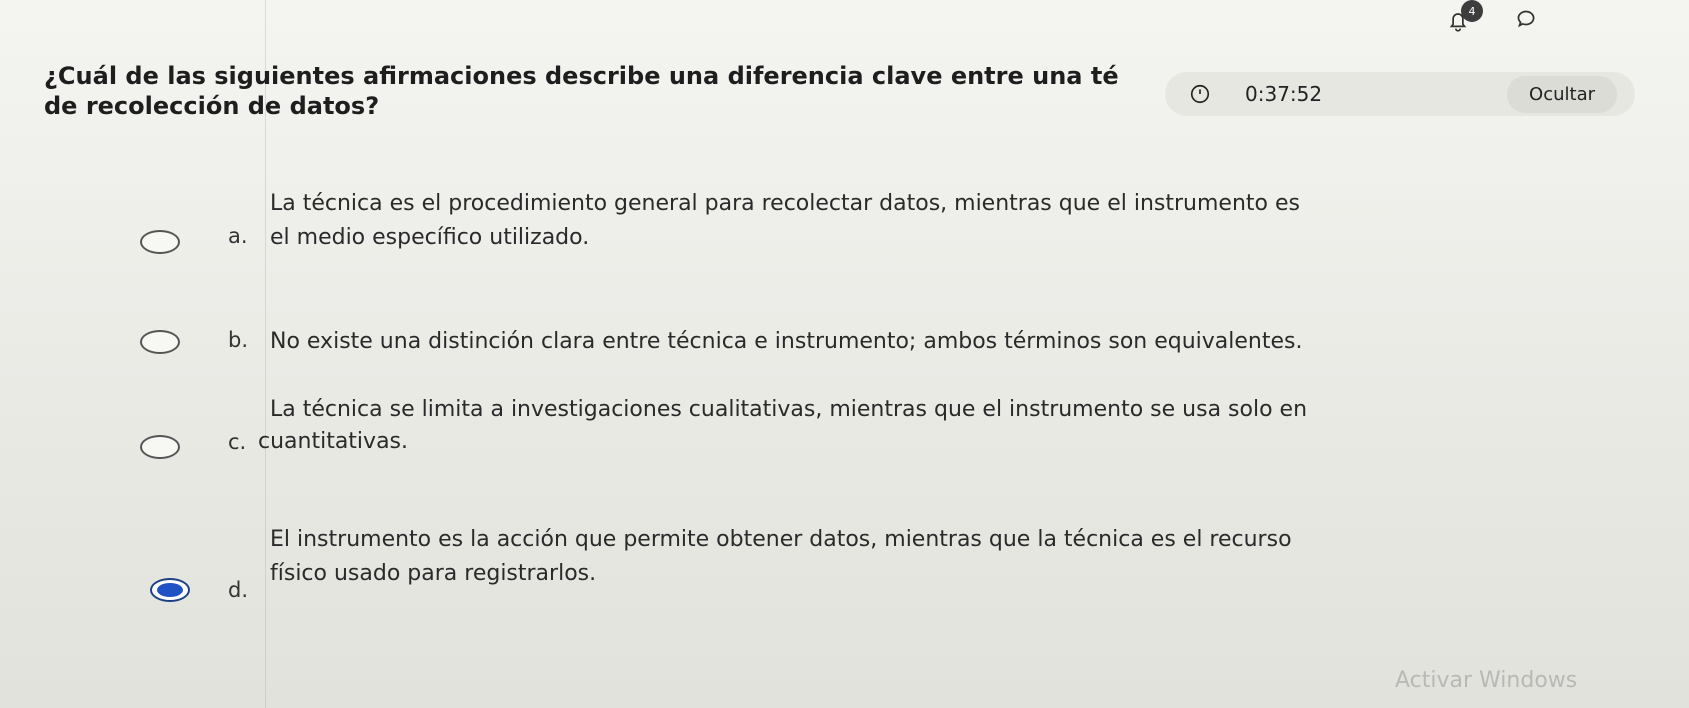 The image size is (1689, 708). Describe the element at coordinates (333, 441) in the screenshot. I see `option-text-line2: cuantitativas.` at that location.